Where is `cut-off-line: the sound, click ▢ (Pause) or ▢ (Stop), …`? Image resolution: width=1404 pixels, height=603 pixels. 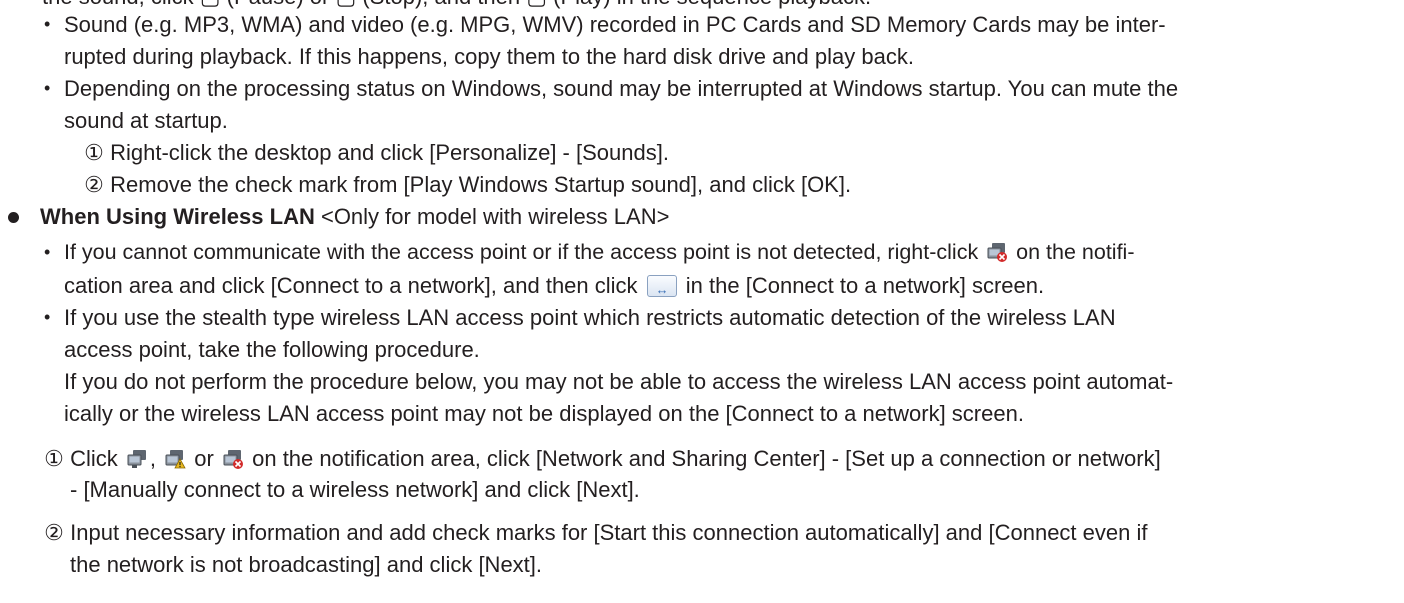
cut-off-line: the sound, click ▢ (Pause) or ▢ (Stop), … is located at coordinates (456, 5).